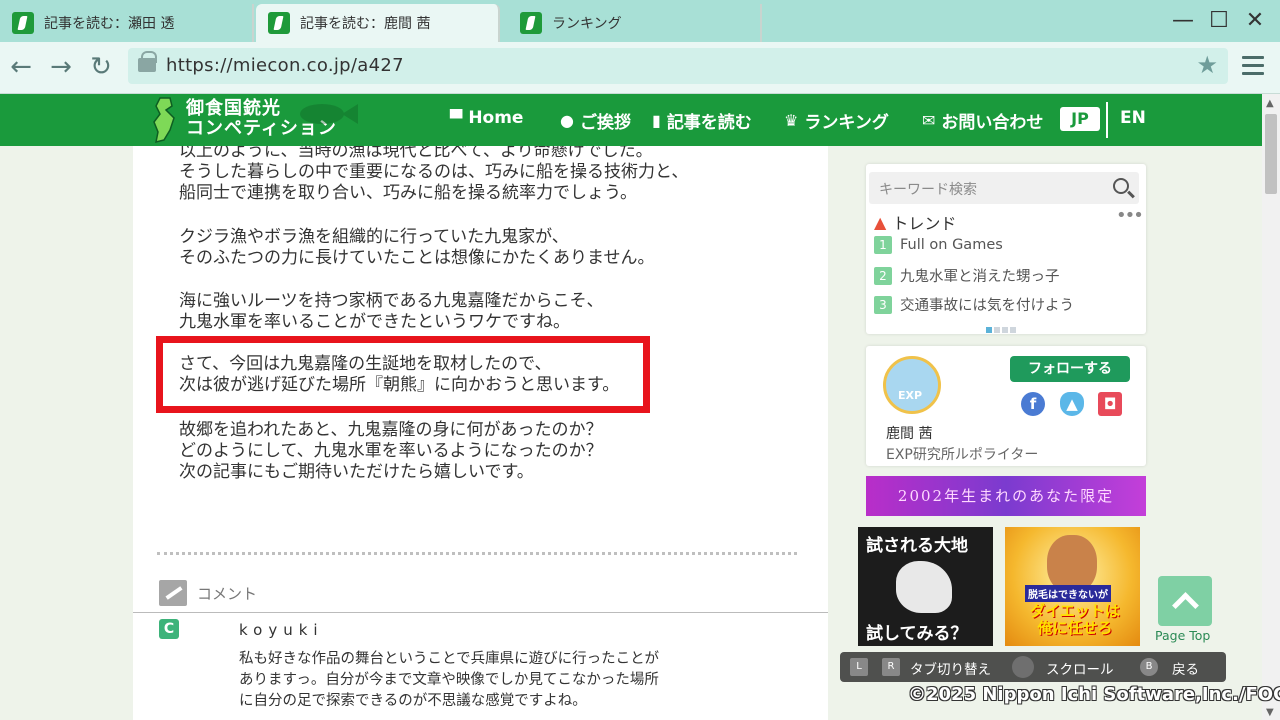  What do you see at coordinates (909, 434) in the screenshot?
I see `author-name: 鹿間 茜` at bounding box center [909, 434].